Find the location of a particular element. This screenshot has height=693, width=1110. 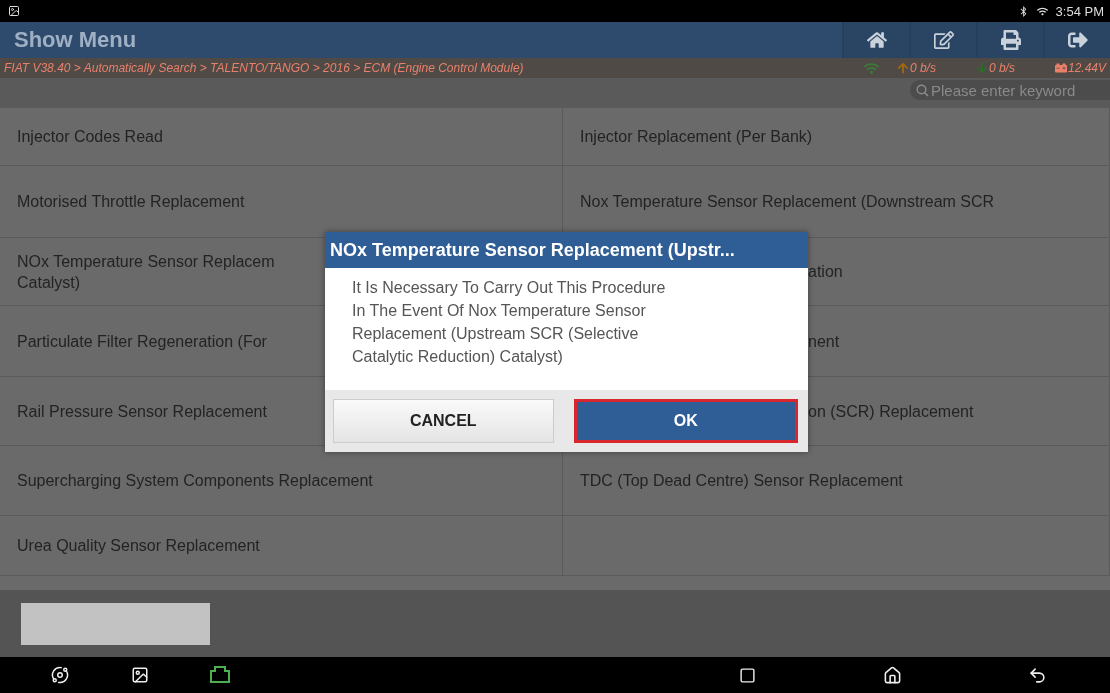

back-icon is located at coordinates (1037, 675).